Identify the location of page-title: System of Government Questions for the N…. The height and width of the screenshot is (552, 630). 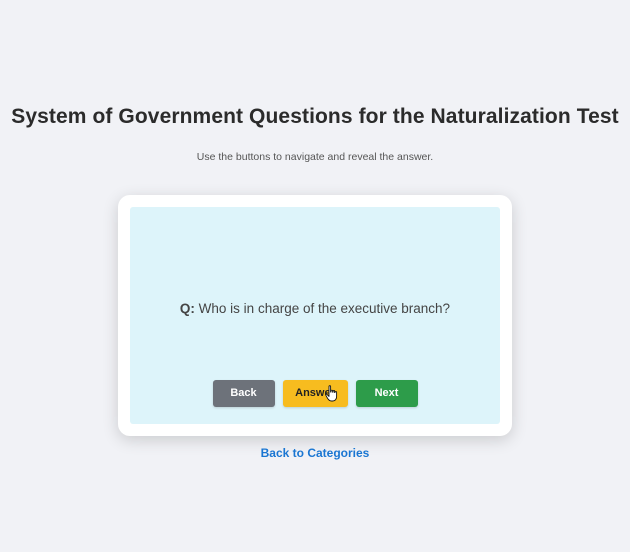
(315, 116).